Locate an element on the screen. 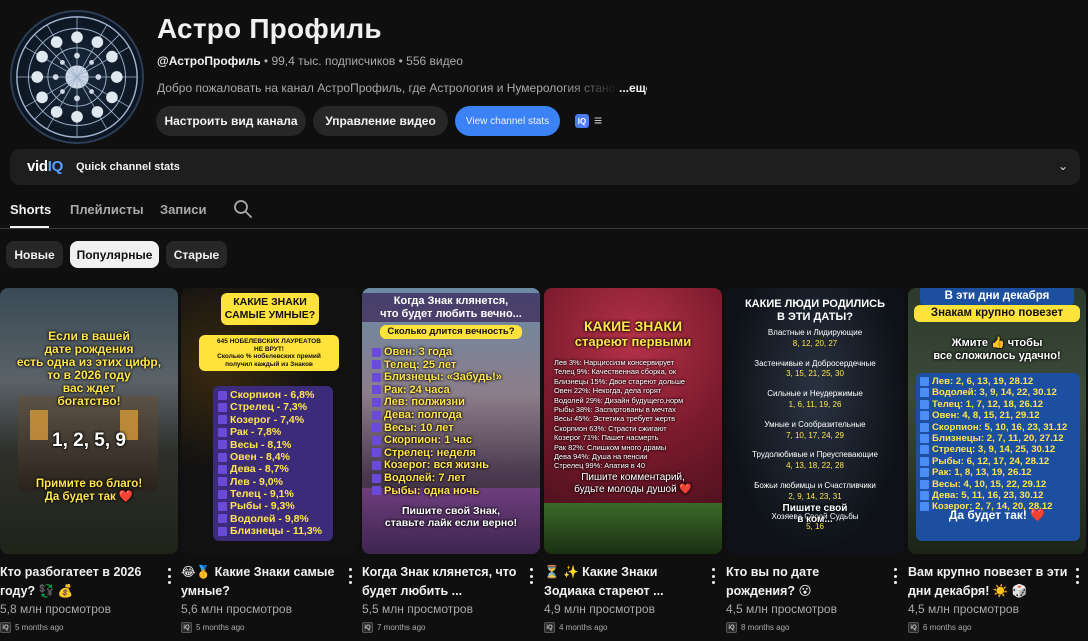  search-icon is located at coordinates (243, 209).